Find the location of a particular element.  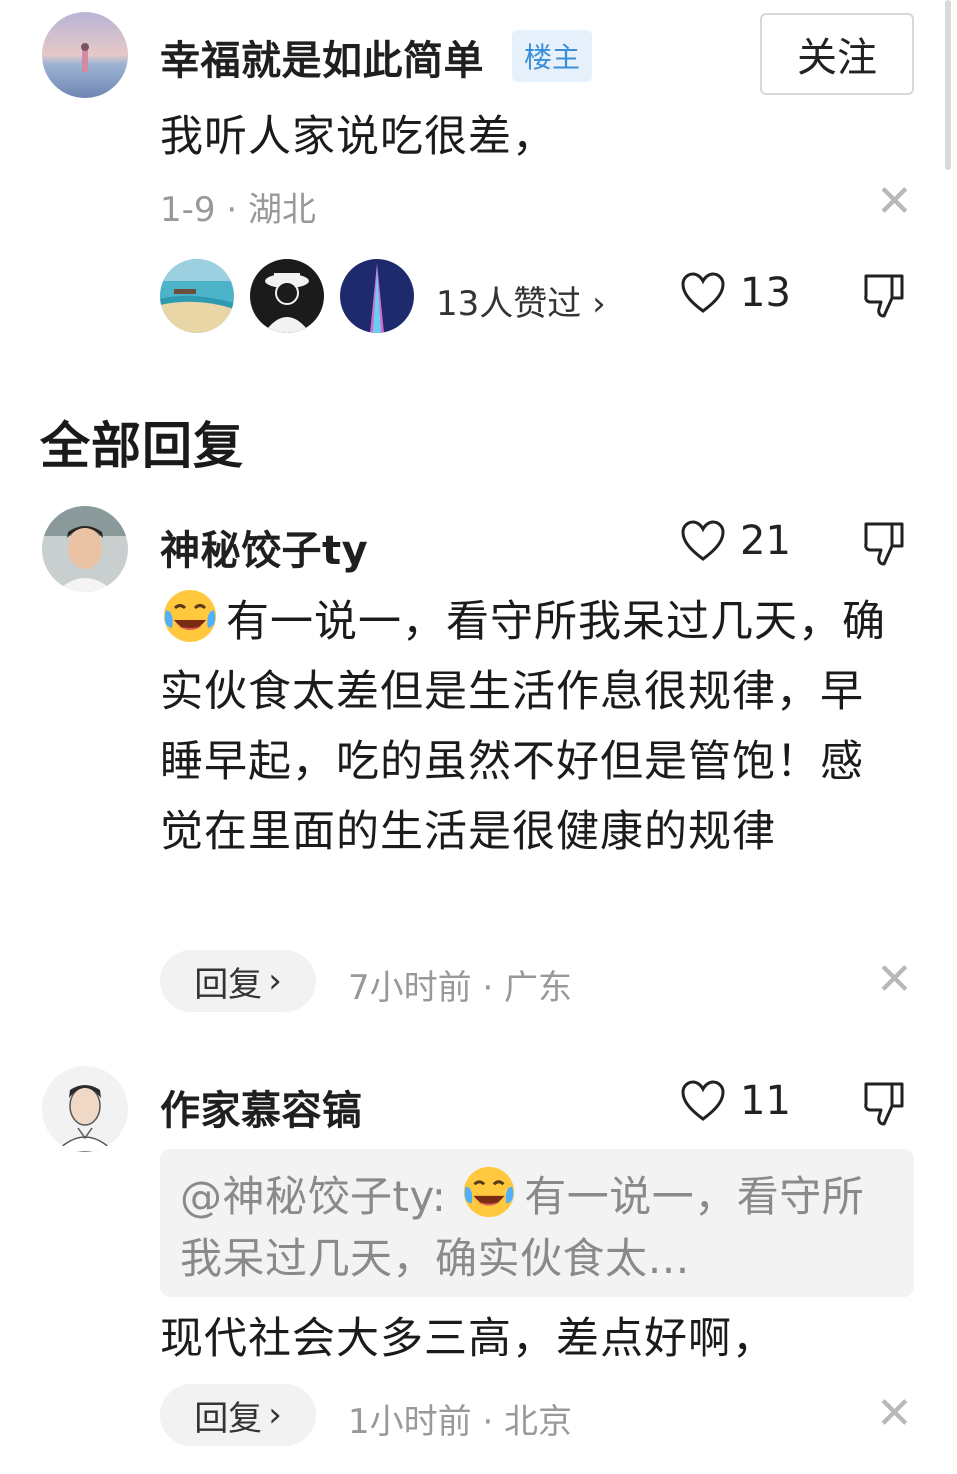

section-title: 全部回复 is located at coordinates (142, 446).